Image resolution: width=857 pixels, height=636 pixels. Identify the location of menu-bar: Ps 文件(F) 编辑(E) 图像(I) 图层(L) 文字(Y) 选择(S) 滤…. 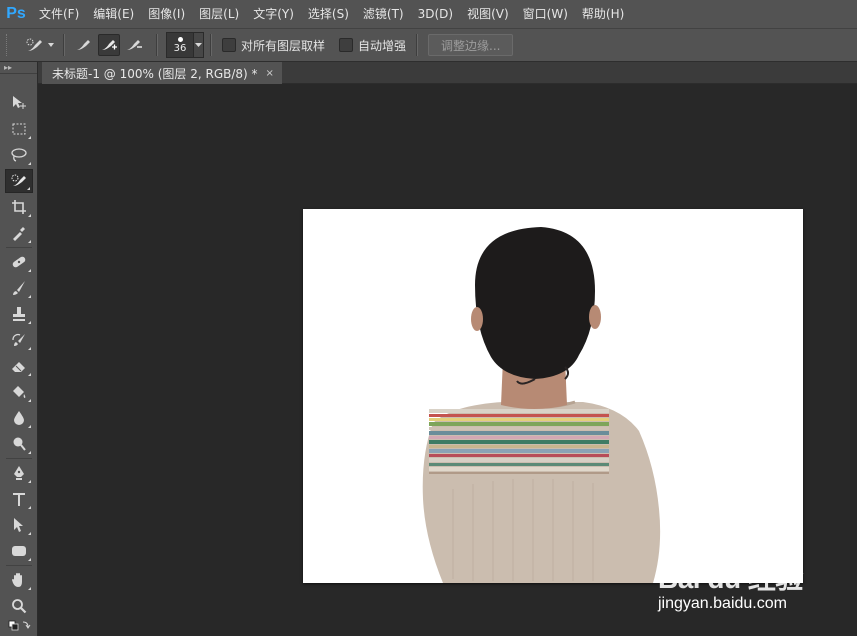
(428, 14).